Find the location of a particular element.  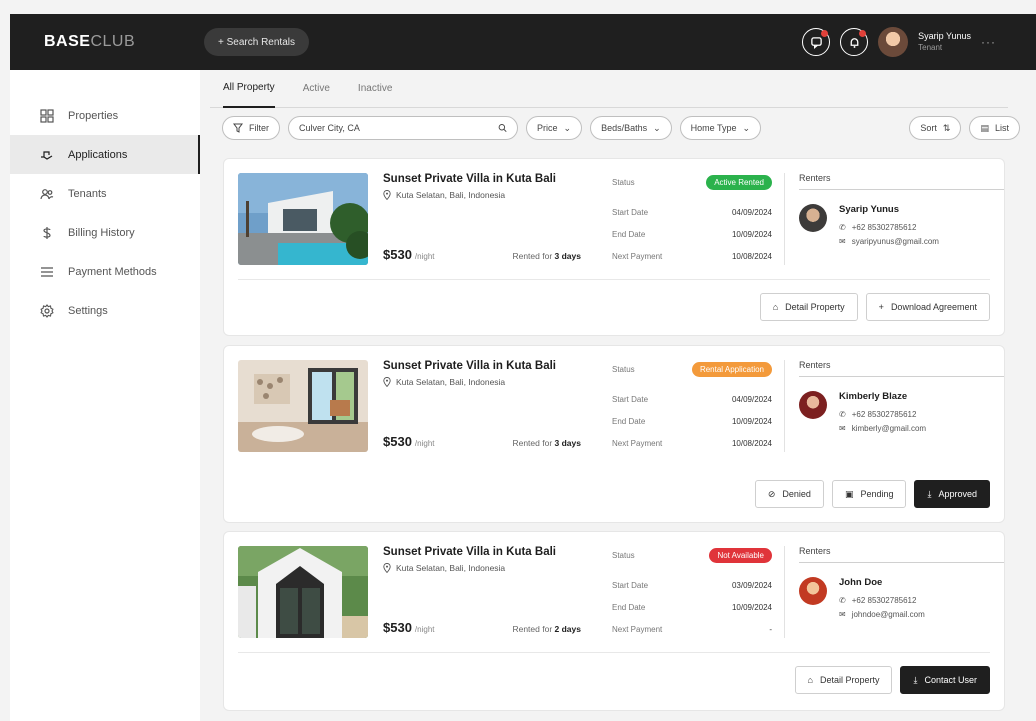

hand-icon is located at coordinates (47, 155).